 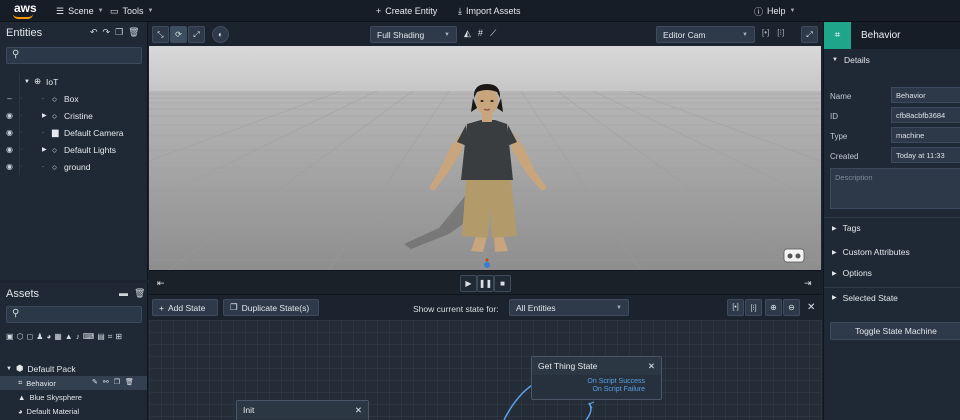 What do you see at coordinates (892, 297) in the screenshot?
I see `section-selected-state: ▶ Selected State` at bounding box center [892, 297].